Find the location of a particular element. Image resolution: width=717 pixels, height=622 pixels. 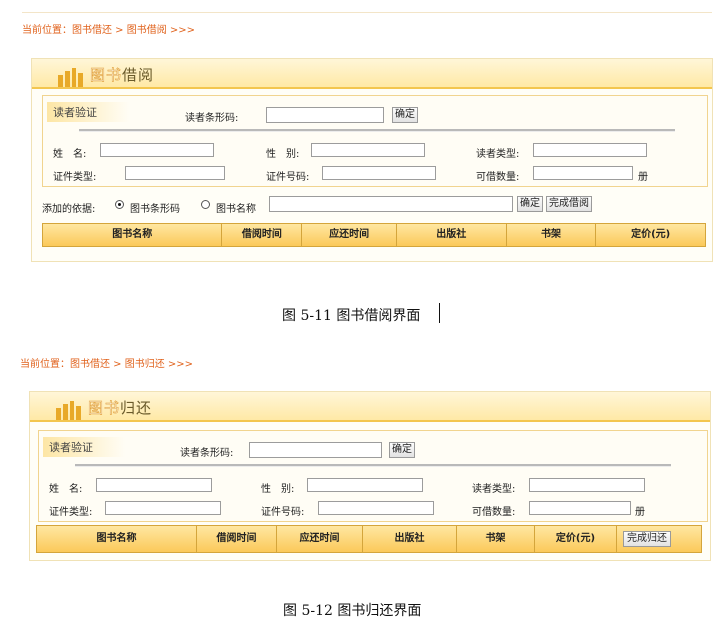

title-main: 归还 is located at coordinates (136, 408).